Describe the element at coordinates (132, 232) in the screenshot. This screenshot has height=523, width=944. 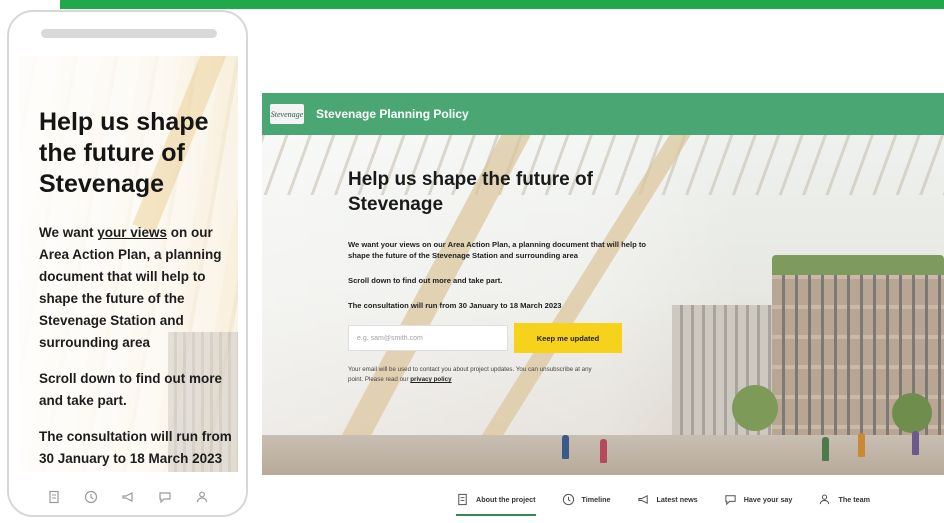
I see `mobile-intro-highlight: your views` at that location.